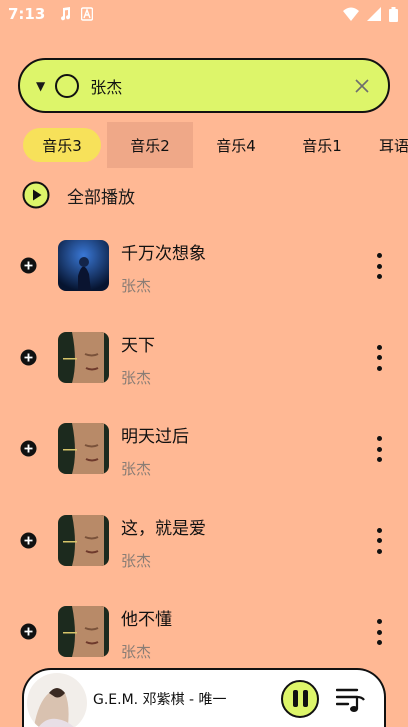 The width and height of the screenshot is (408, 727). I want to click on player-album-art, so click(57, 699).